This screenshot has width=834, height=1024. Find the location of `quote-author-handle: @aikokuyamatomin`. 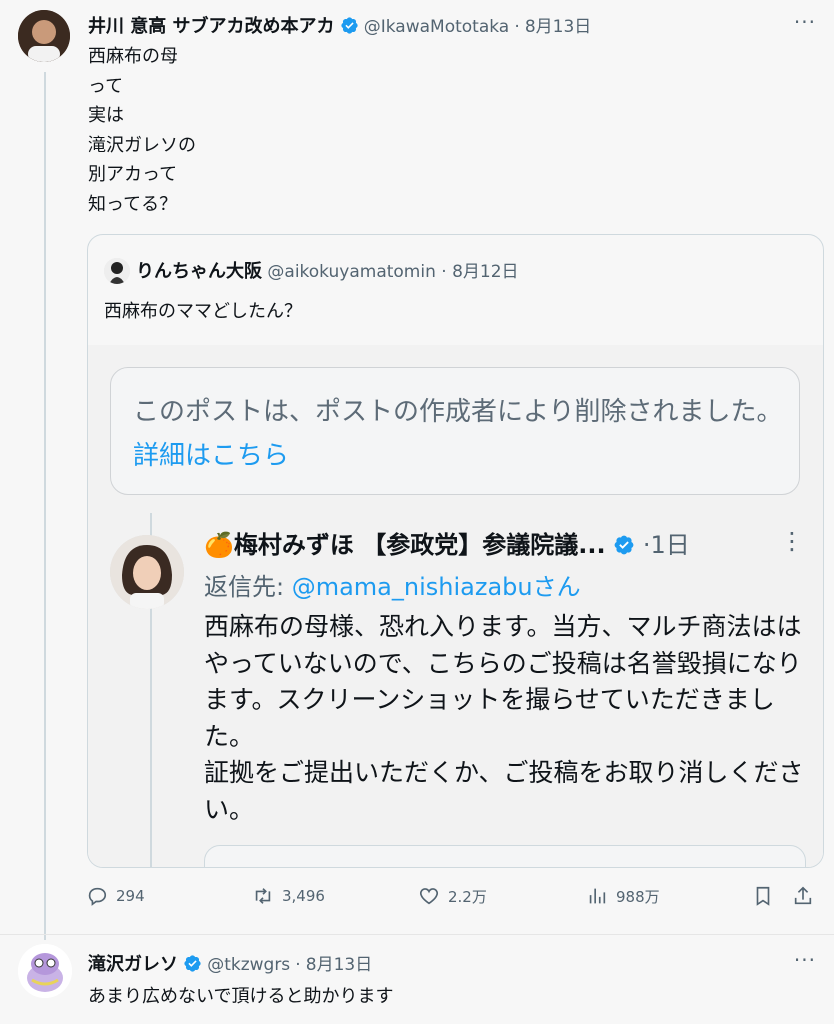

quote-author-handle: @aikokuyamatomin is located at coordinates (351, 272).